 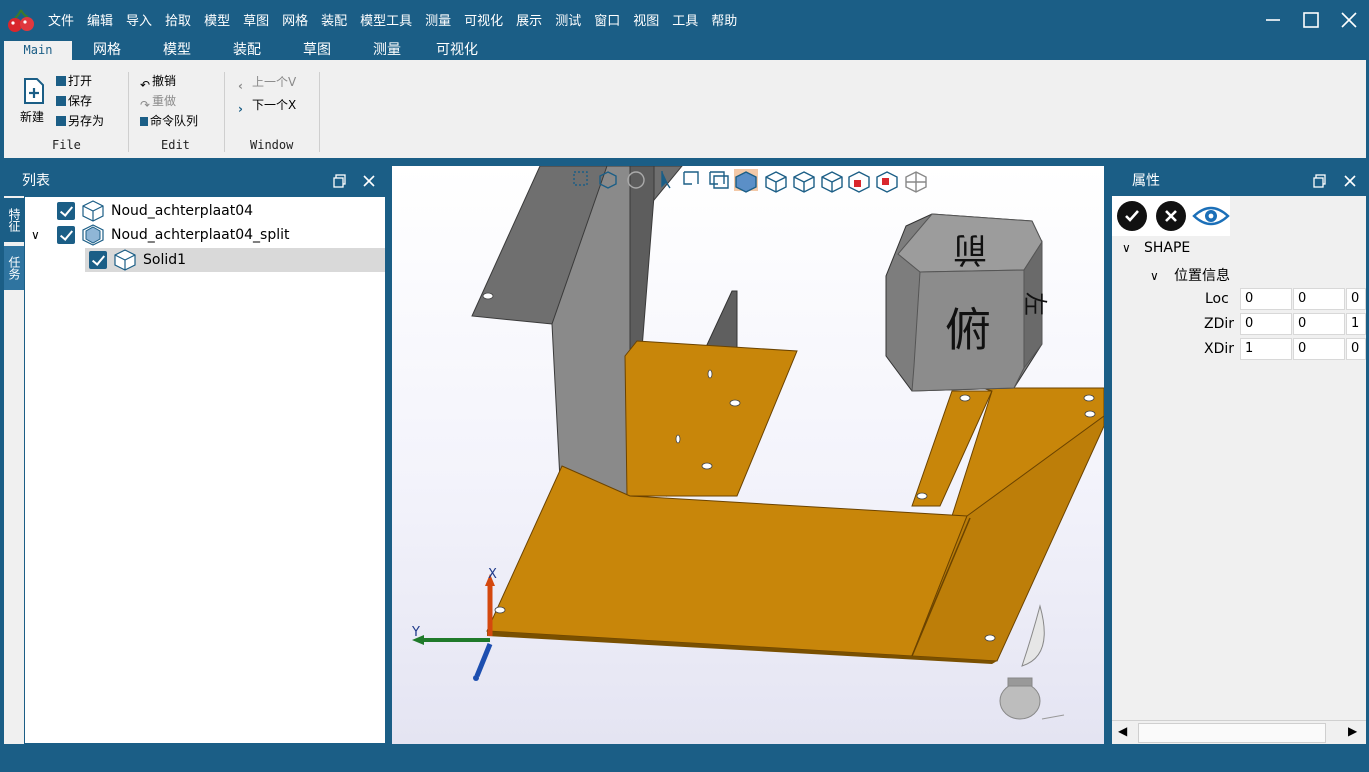 I want to click on menu-test: 测试, so click(x=568, y=19).